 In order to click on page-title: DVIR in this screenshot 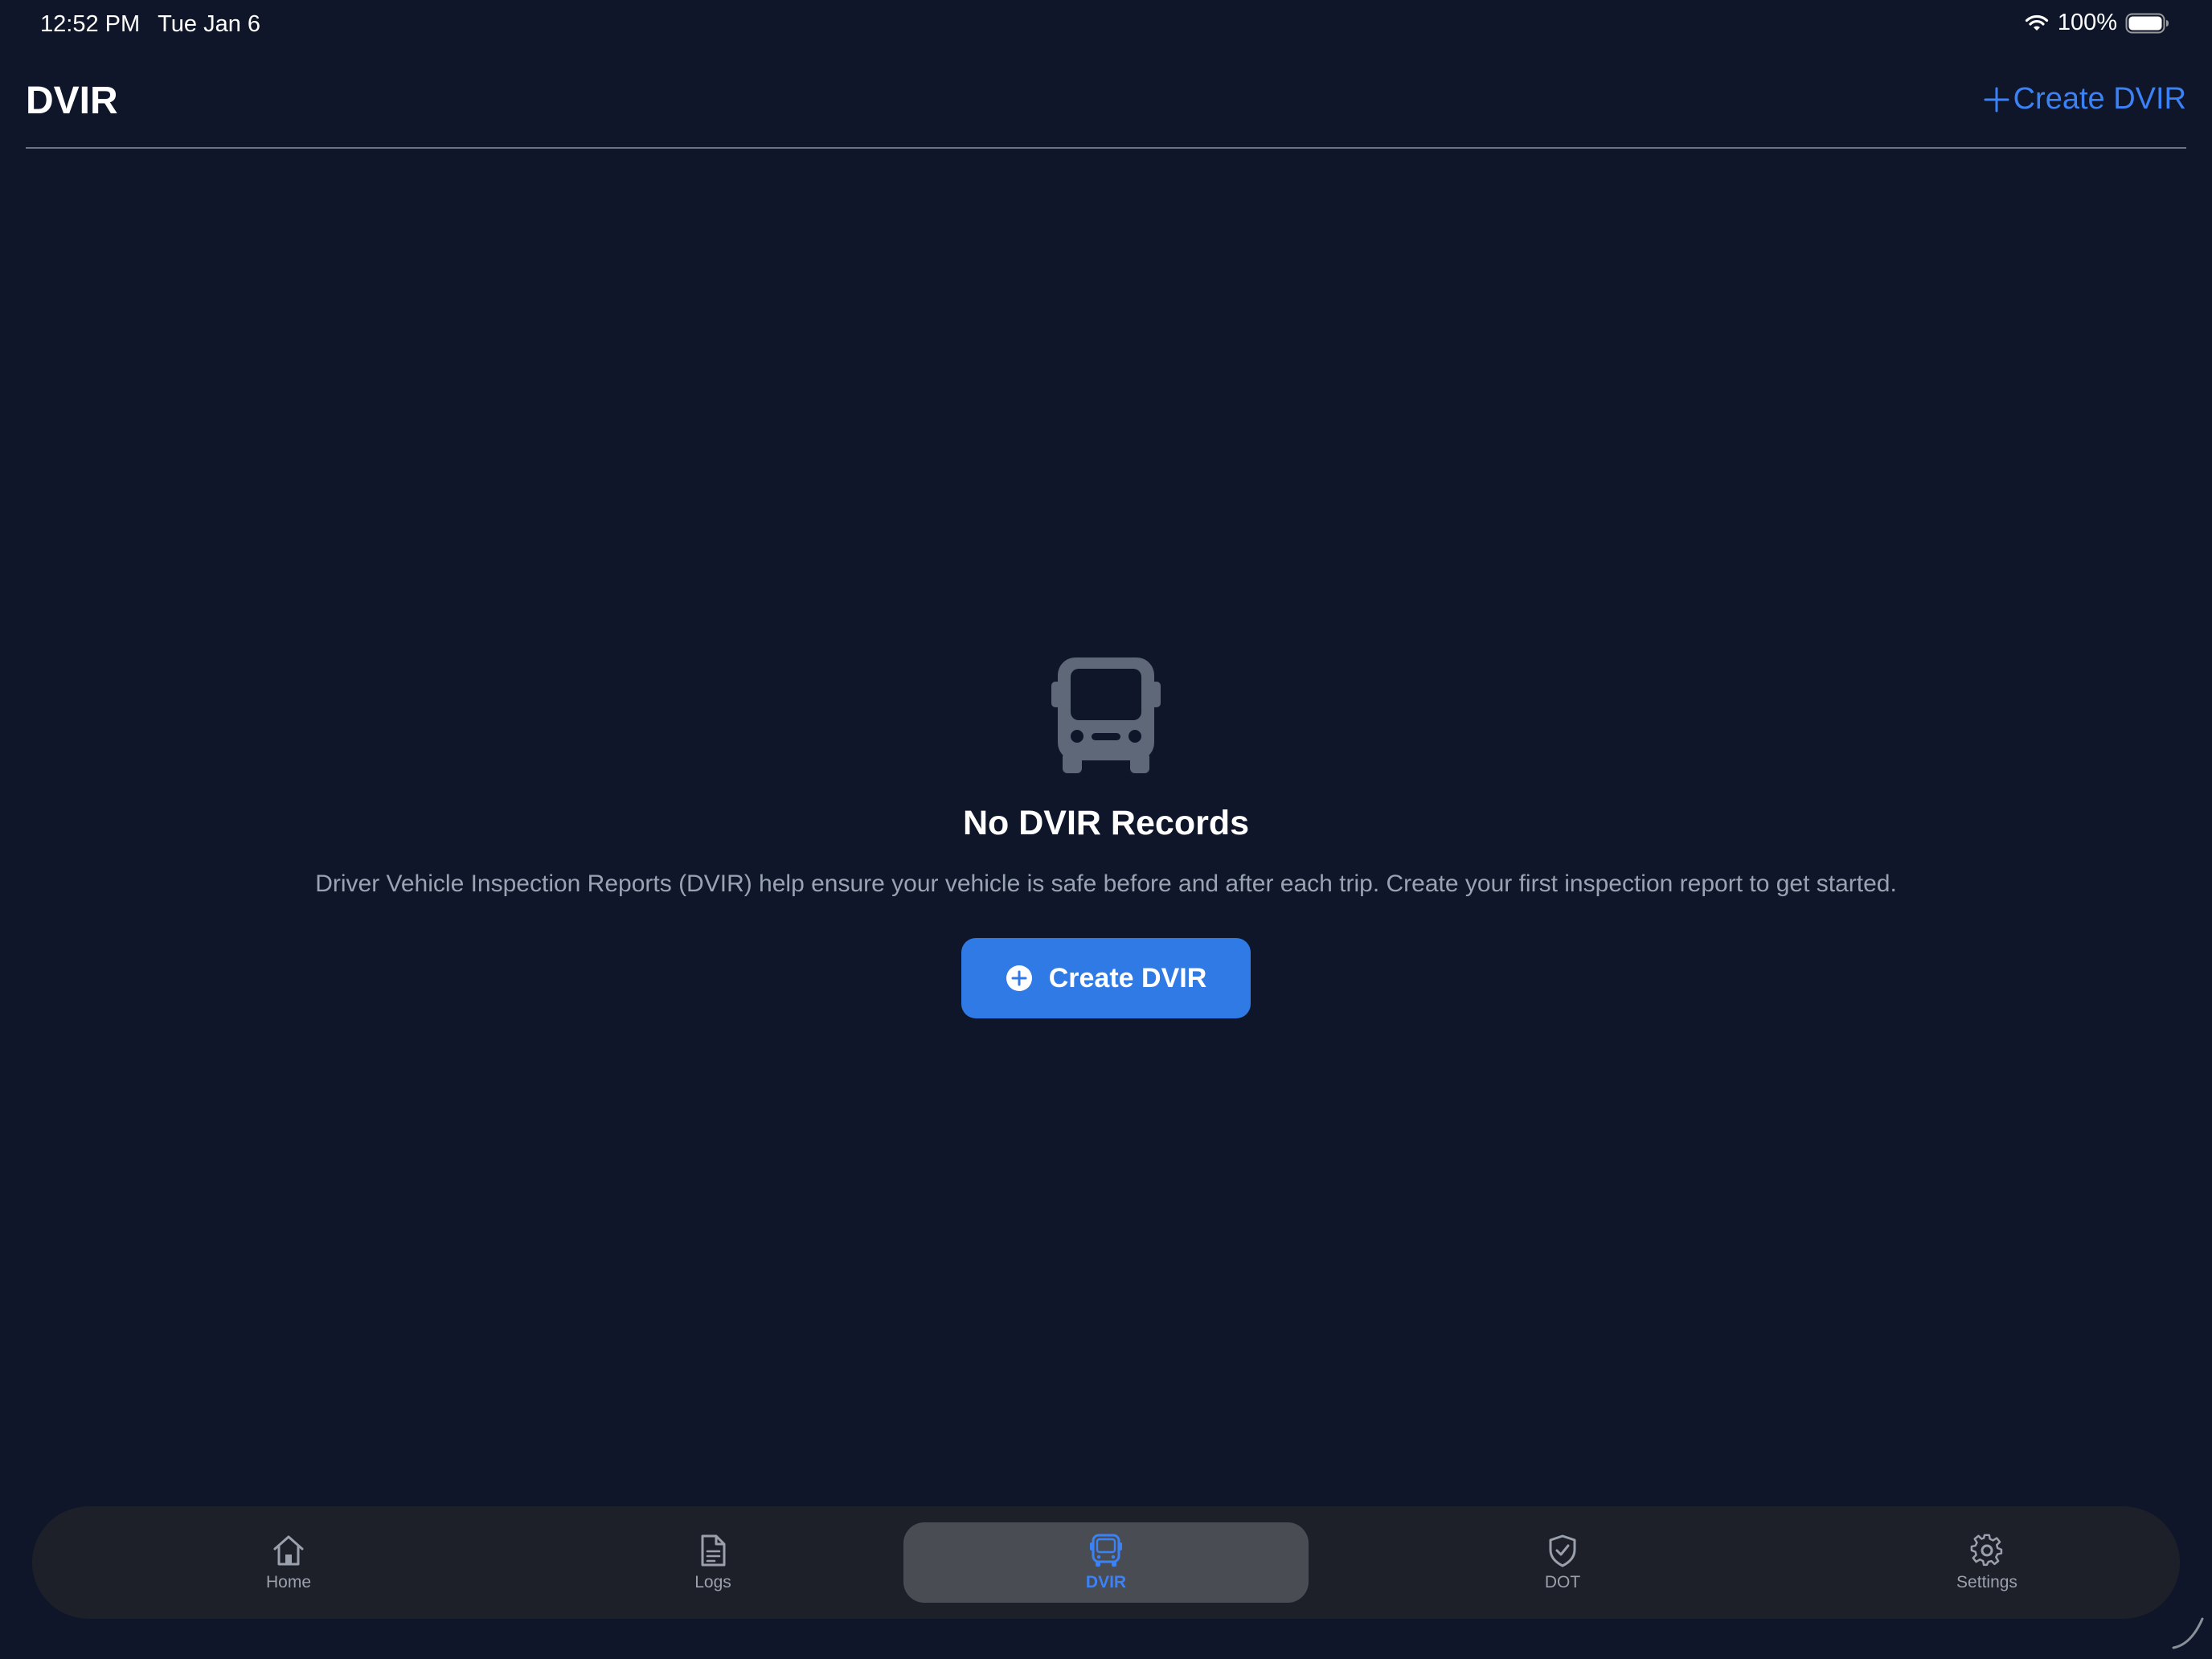, I will do `click(72, 101)`.